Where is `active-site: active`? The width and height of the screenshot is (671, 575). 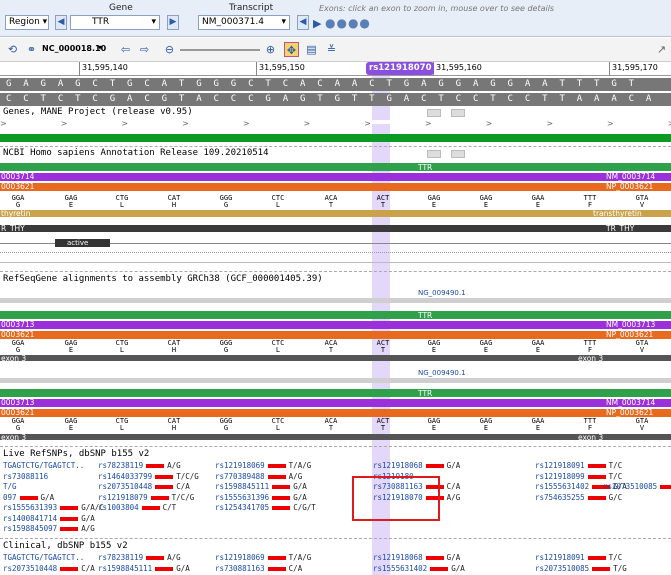
active-site: active is located at coordinates (82, 243).